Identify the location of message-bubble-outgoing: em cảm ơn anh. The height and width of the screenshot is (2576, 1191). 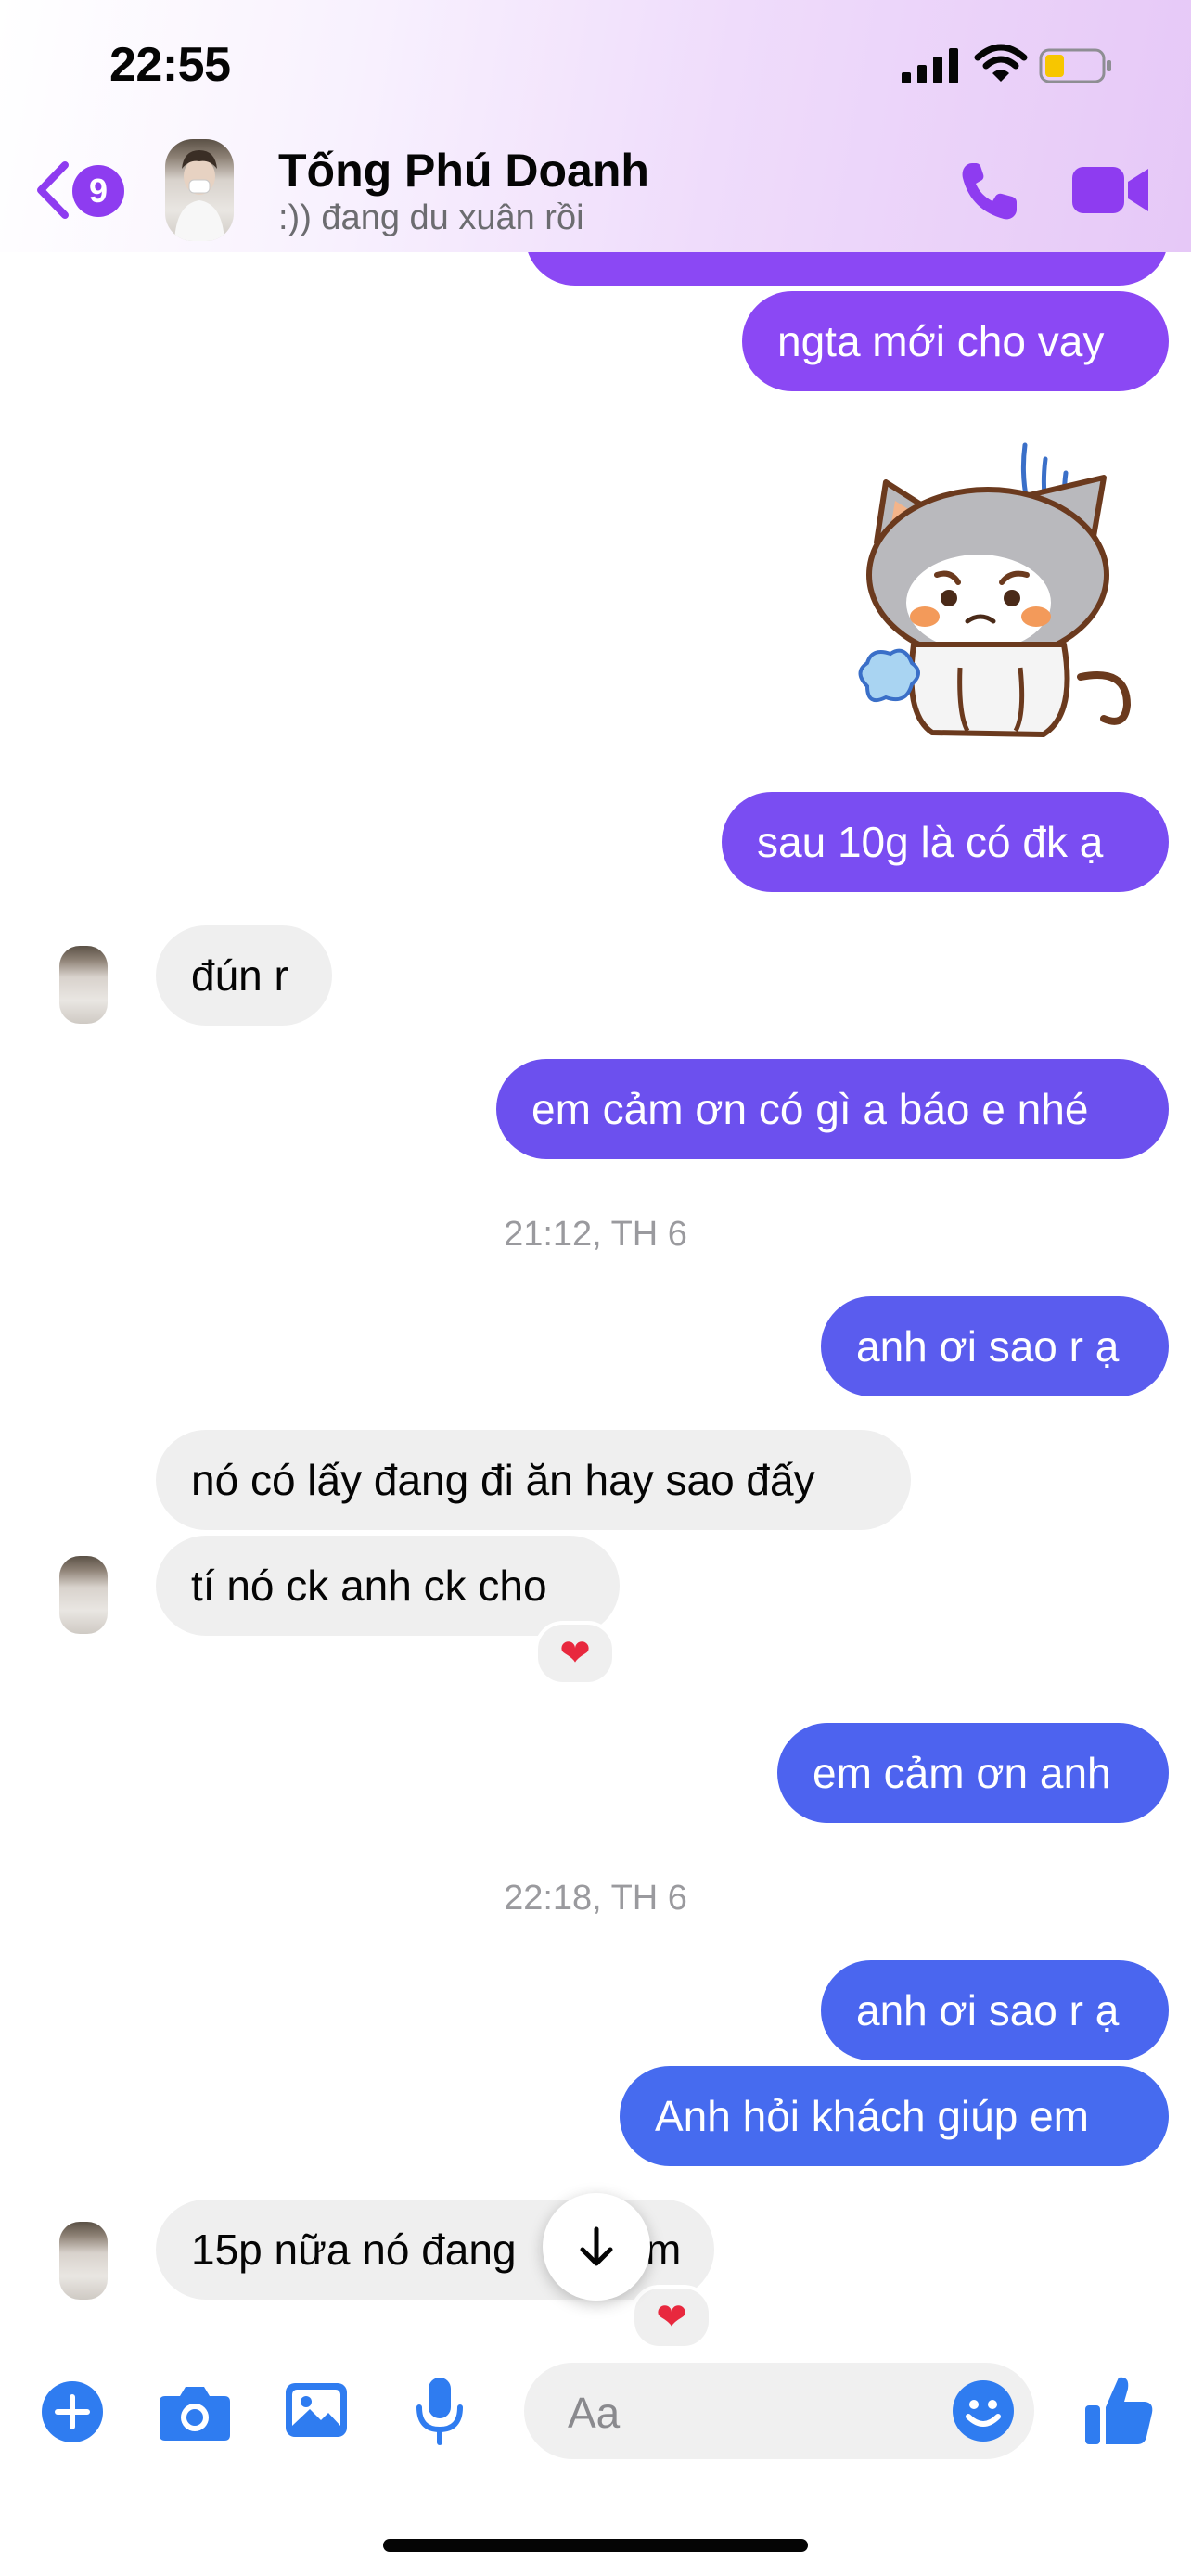
(973, 1773).